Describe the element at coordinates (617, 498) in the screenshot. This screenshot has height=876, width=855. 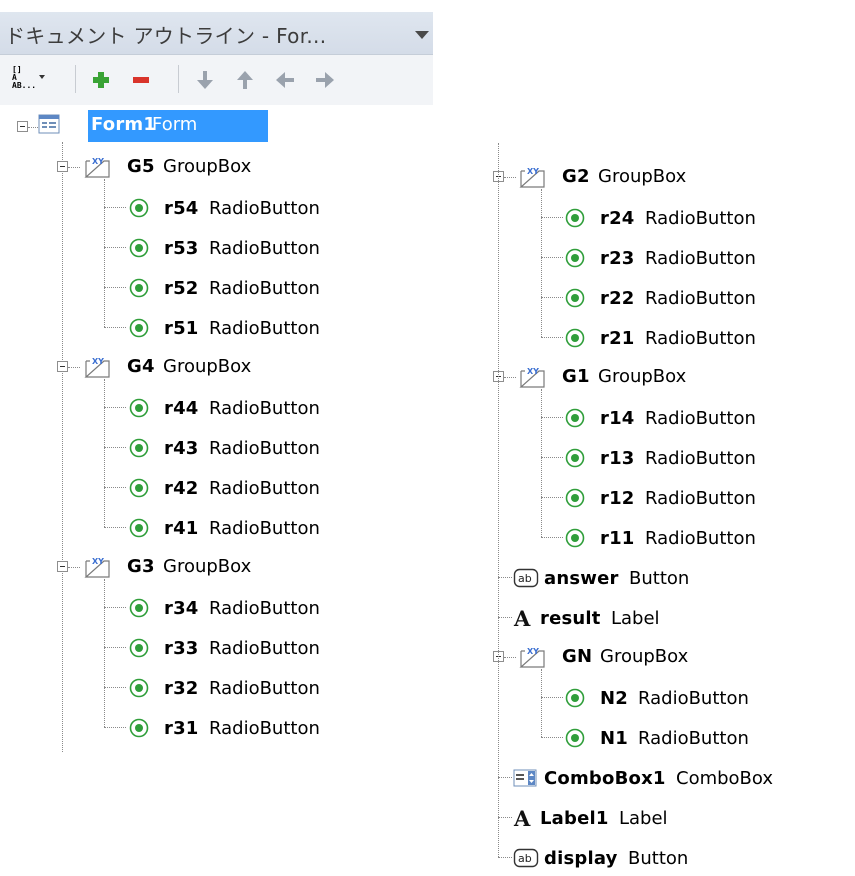
I see `node-name: r12` at that location.